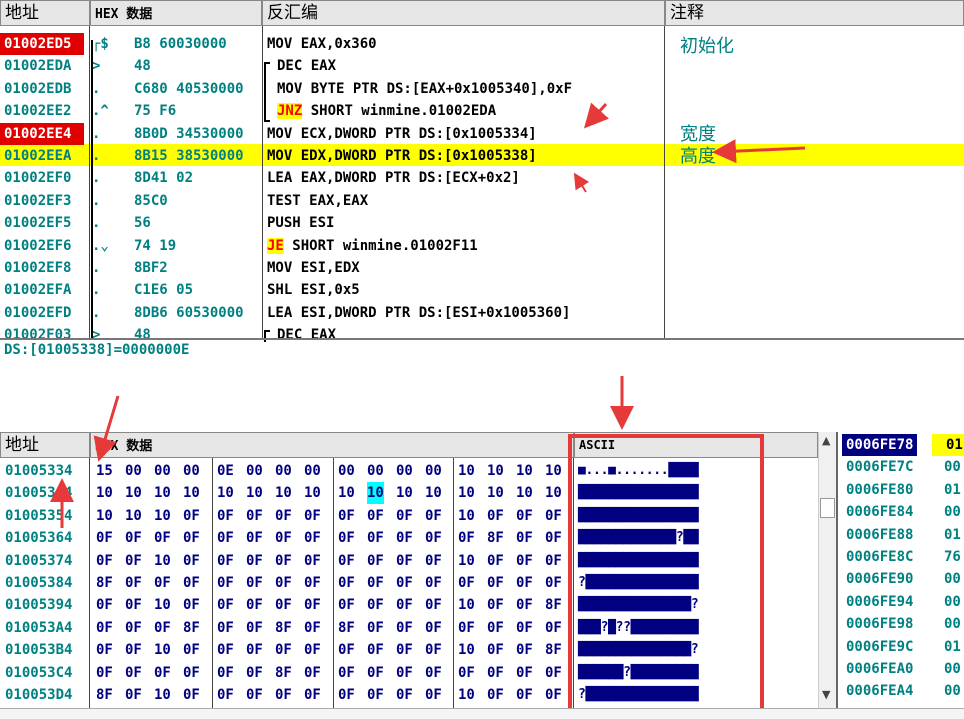  What do you see at coordinates (827, 570) in the screenshot?
I see `dump-scrollbar: ▲ ▼` at bounding box center [827, 570].